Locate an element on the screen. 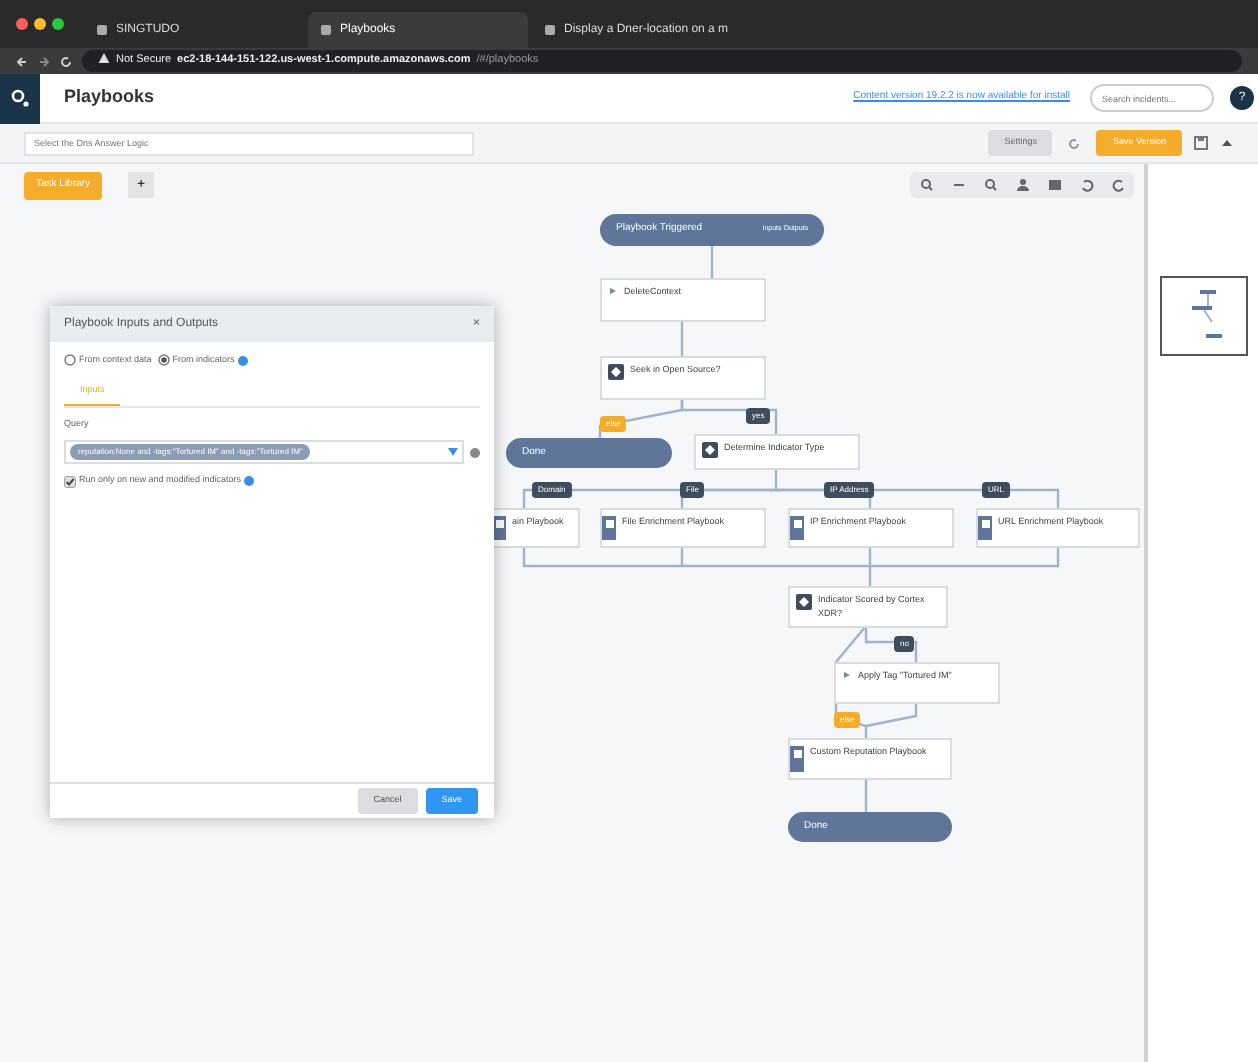 This screenshot has width=1258, height=1062. checkbox is located at coordinates (70, 481).